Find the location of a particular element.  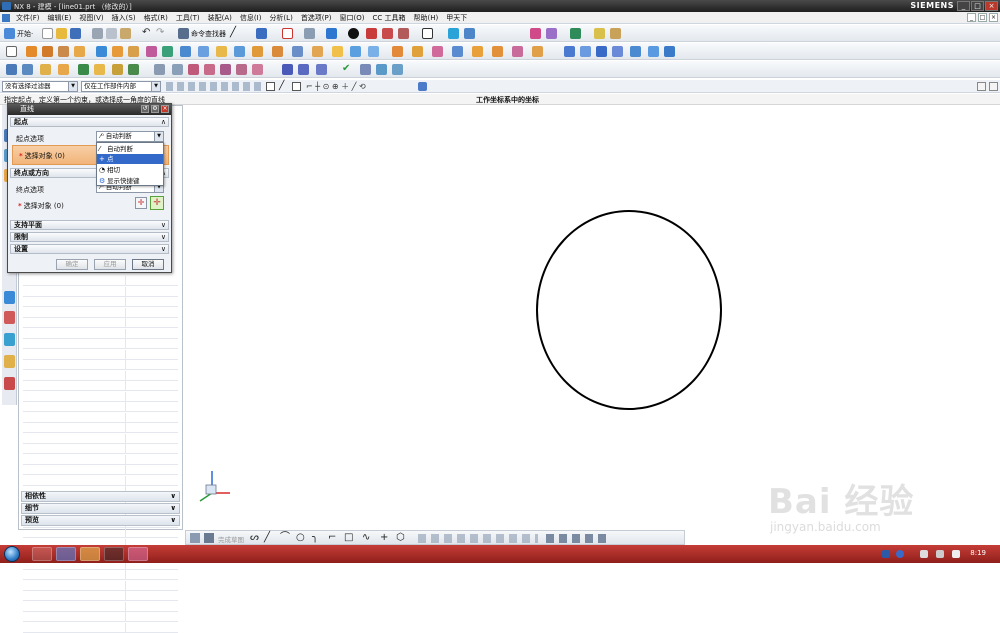

make-tangent-icon is located at coordinates (209, 69).